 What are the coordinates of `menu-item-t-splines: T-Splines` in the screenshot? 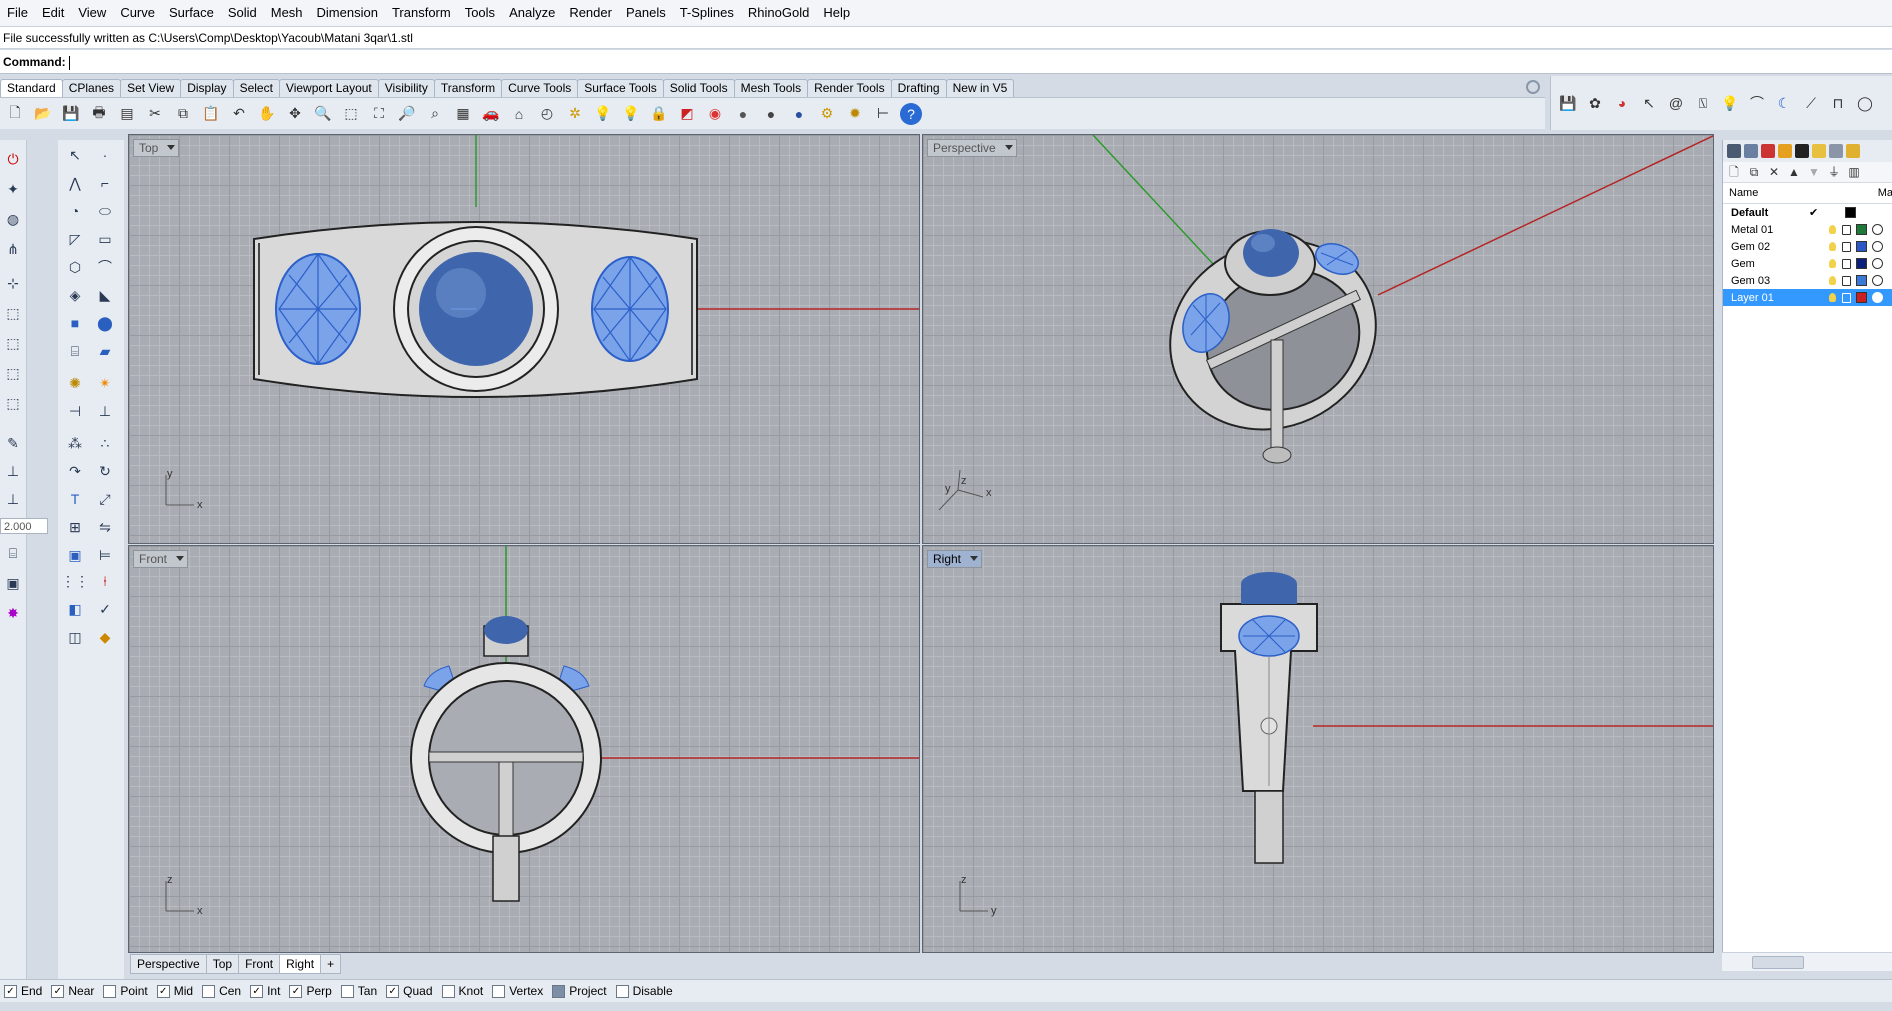 It's located at (707, 13).